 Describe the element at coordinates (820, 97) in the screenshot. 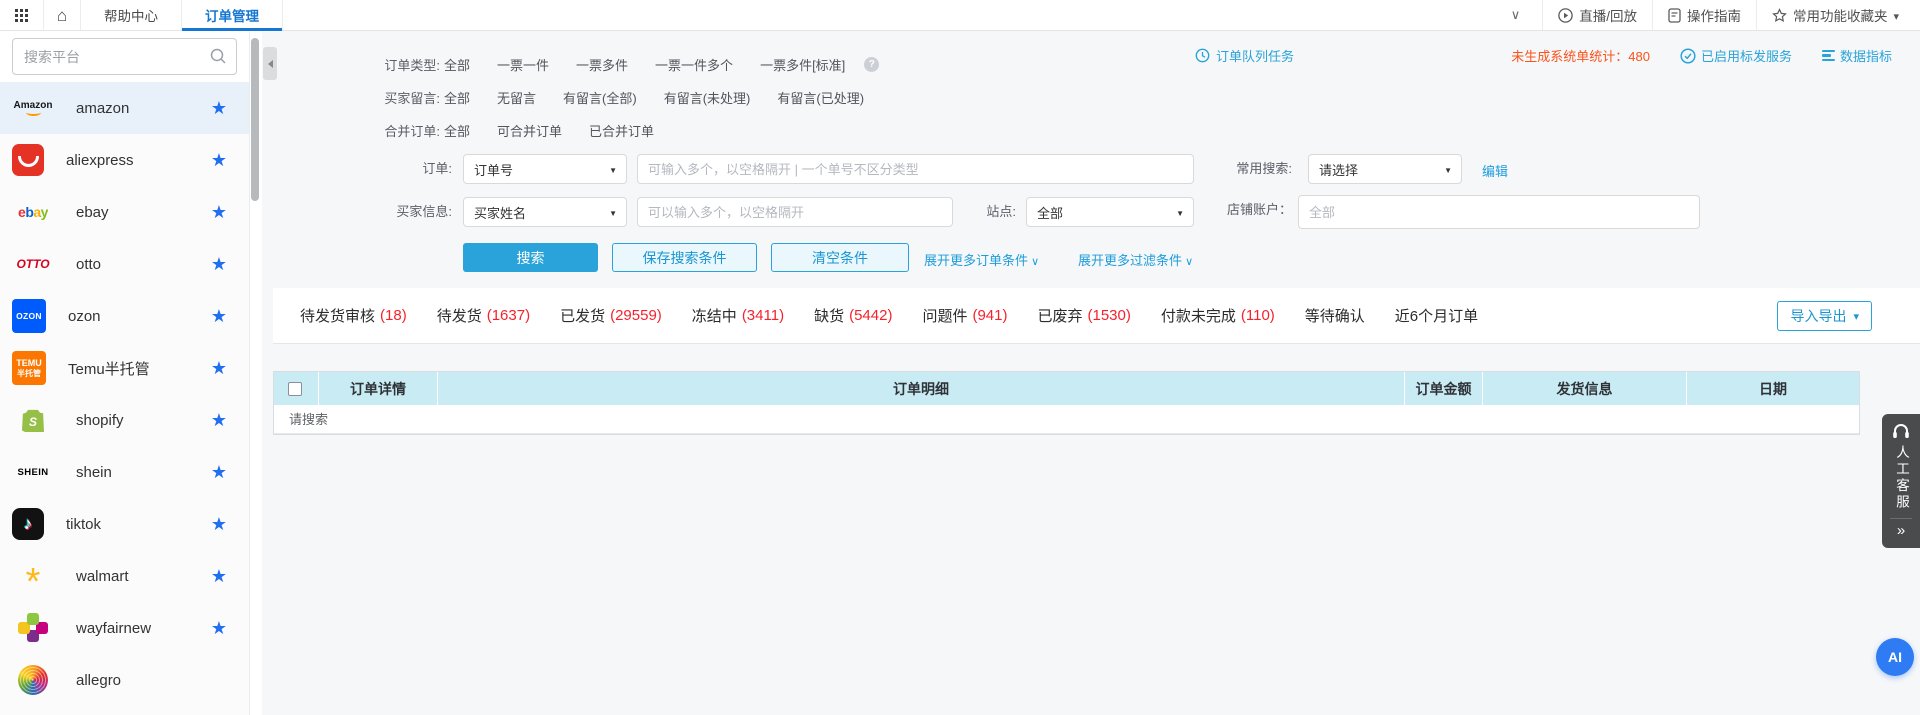

I see `filter-option: 有留言(已处理)` at that location.